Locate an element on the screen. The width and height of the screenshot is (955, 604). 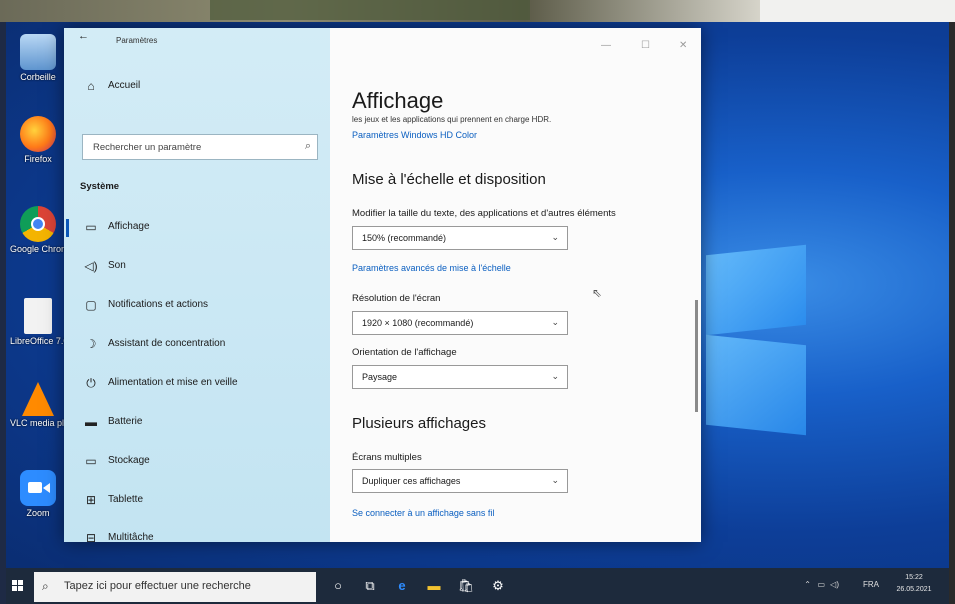
desktop-icon-vlc: VLC media player is located at coordinates (38, 413).